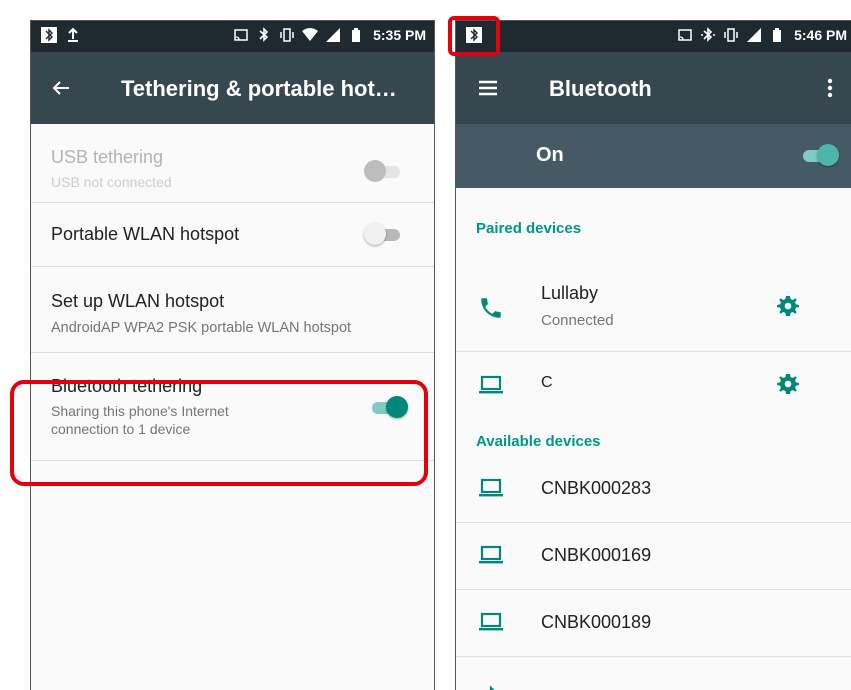 The width and height of the screenshot is (851, 690). I want to click on master-switch-label: On, so click(550, 155).